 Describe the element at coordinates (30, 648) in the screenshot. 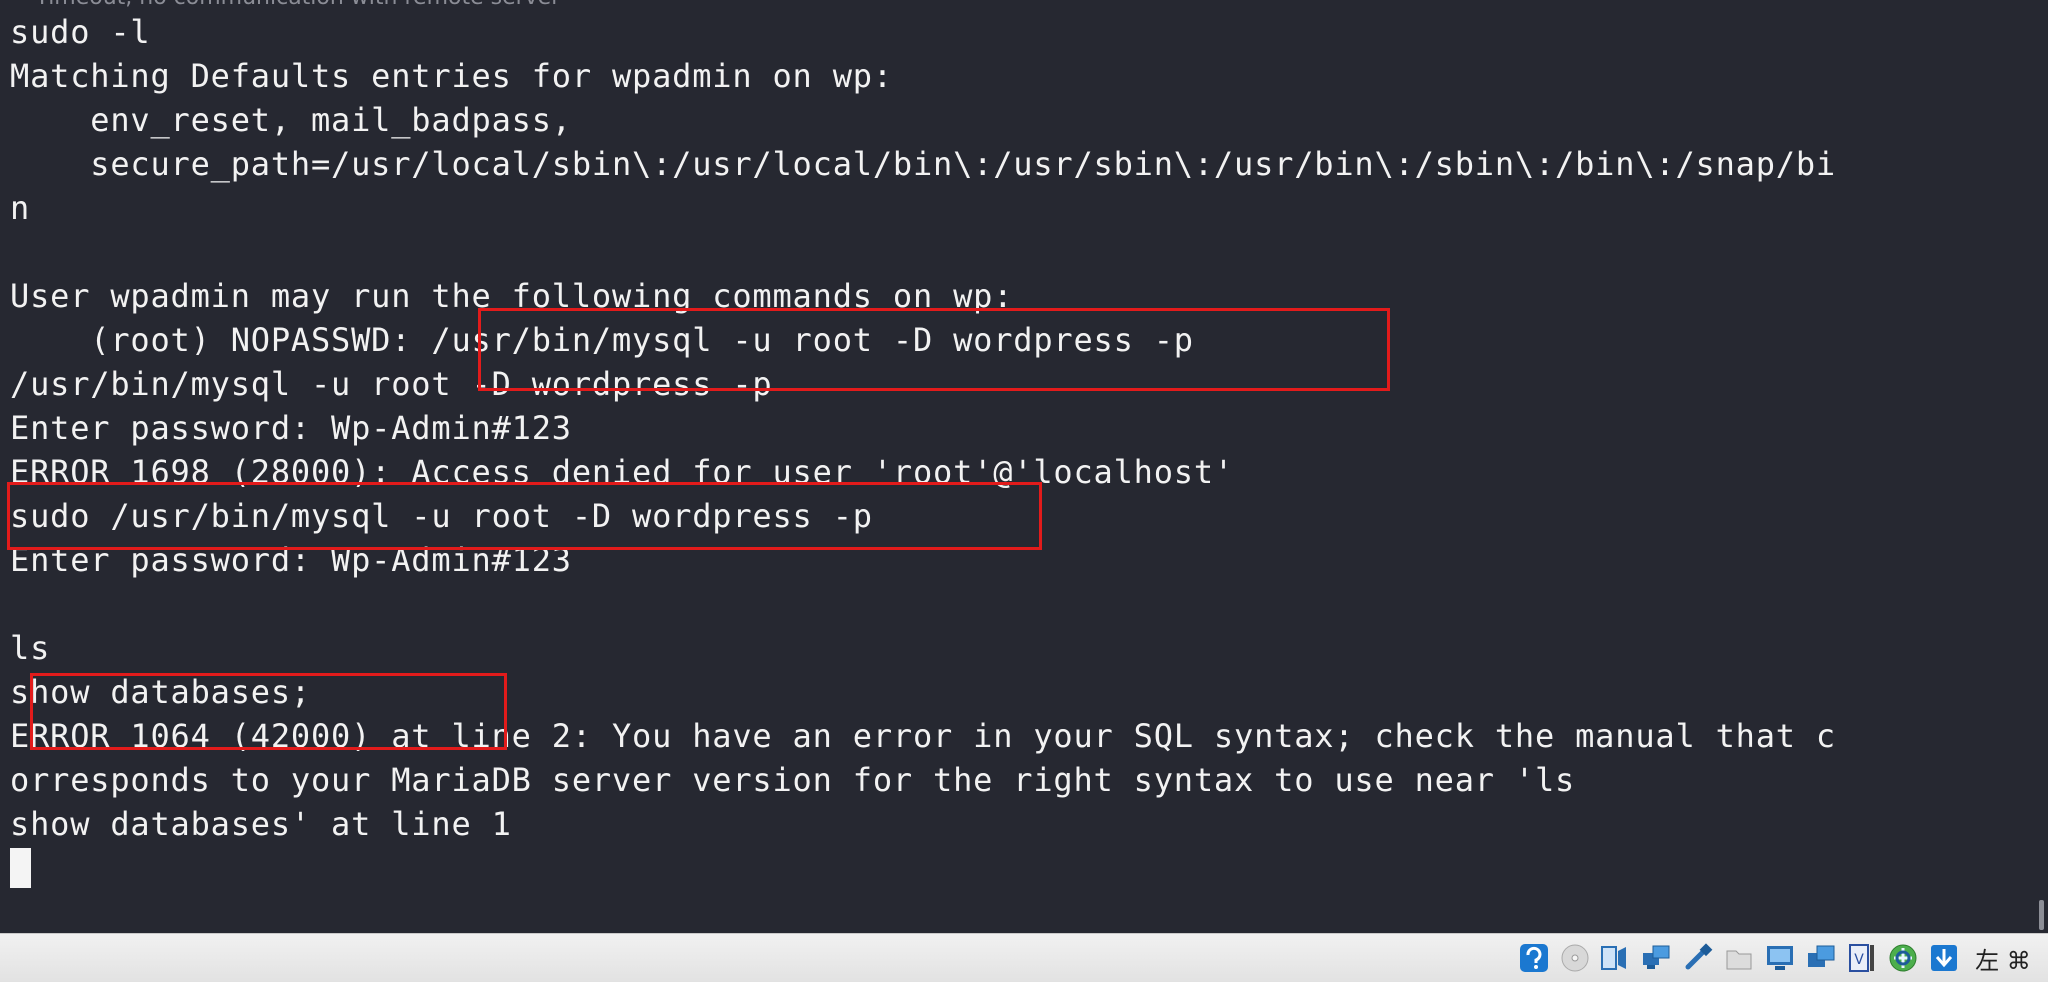

I see `terminal-line: ls` at that location.